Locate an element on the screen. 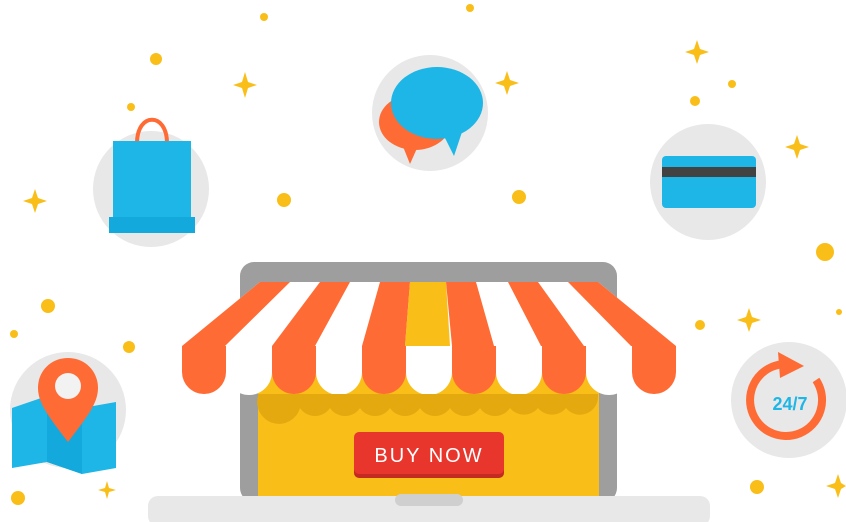 The width and height of the screenshot is (846, 522). buy-now-label: BUY NOW is located at coordinates (428, 456).